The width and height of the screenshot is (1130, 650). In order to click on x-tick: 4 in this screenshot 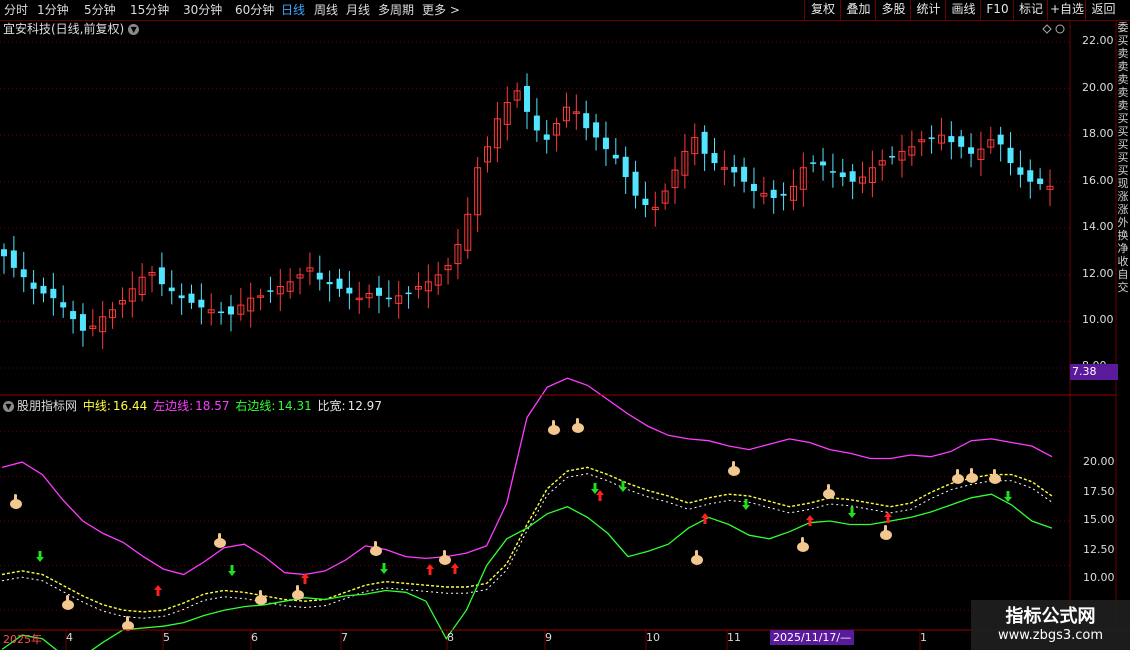, I will do `click(69, 637)`.